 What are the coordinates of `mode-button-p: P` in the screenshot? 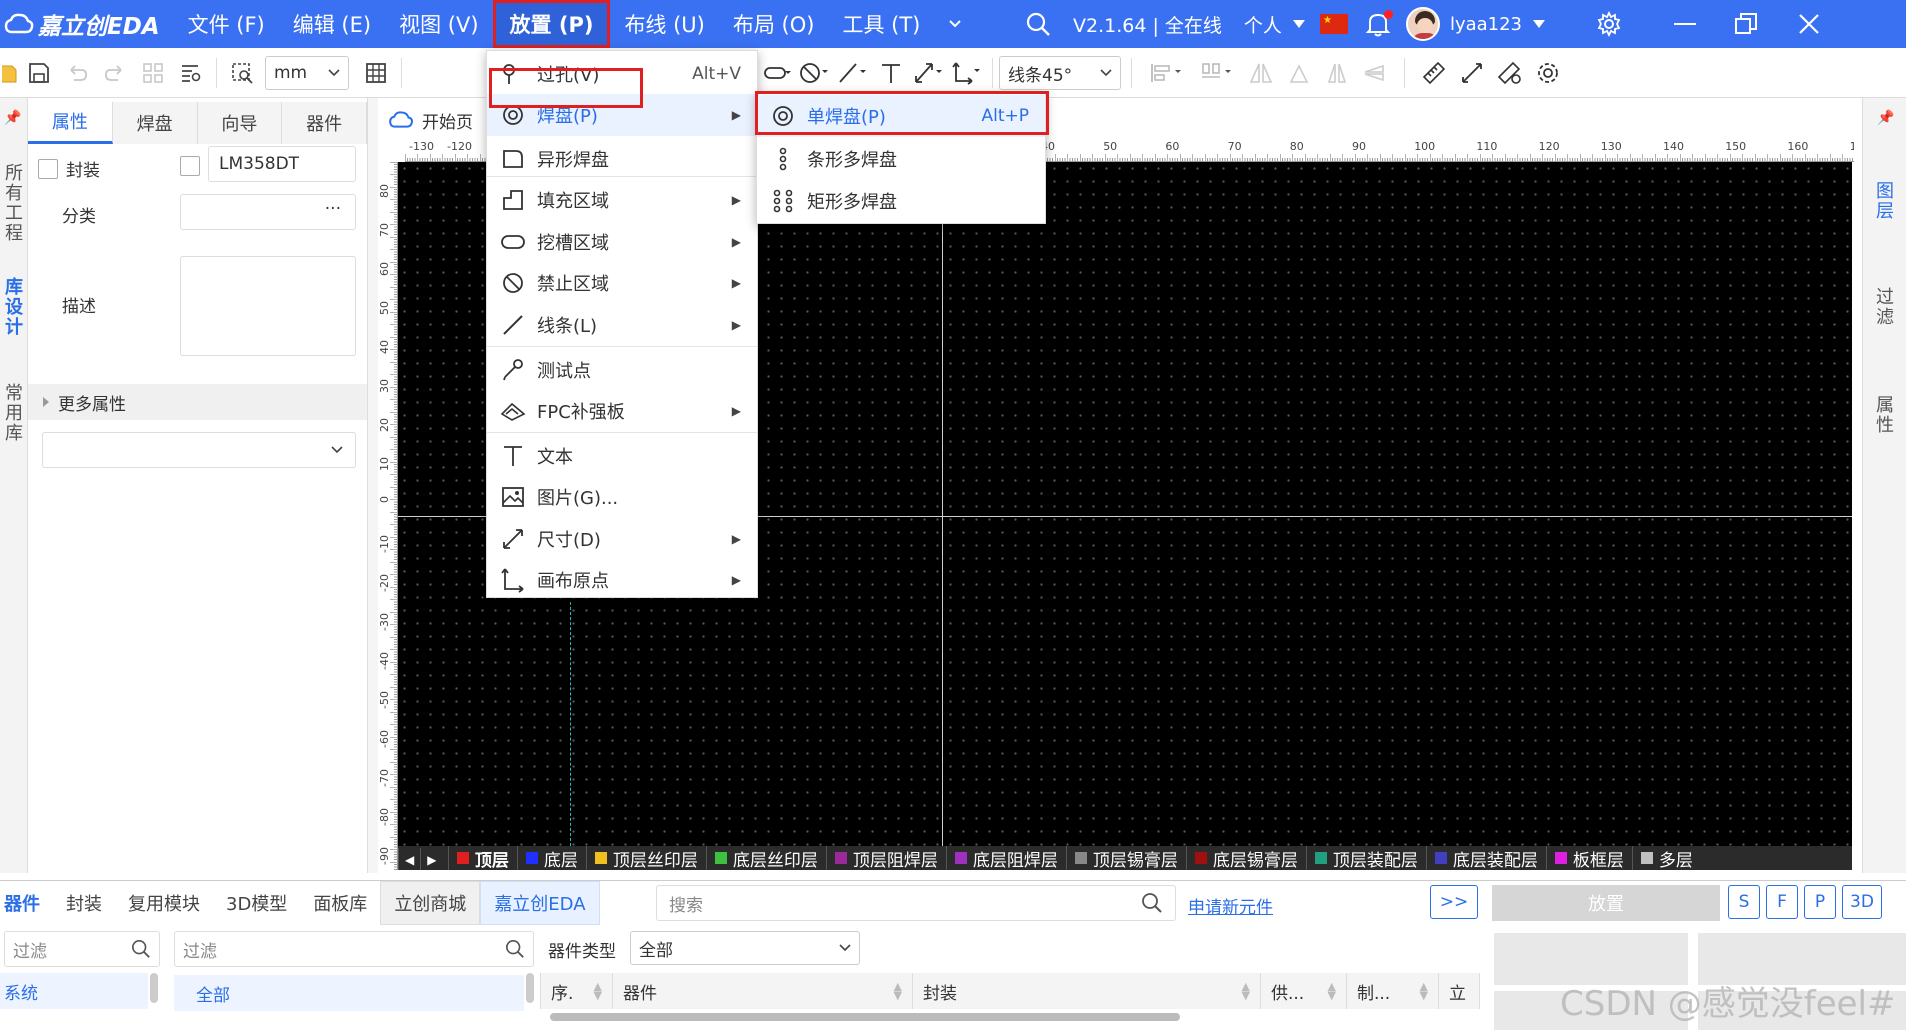 It's located at (1820, 902).